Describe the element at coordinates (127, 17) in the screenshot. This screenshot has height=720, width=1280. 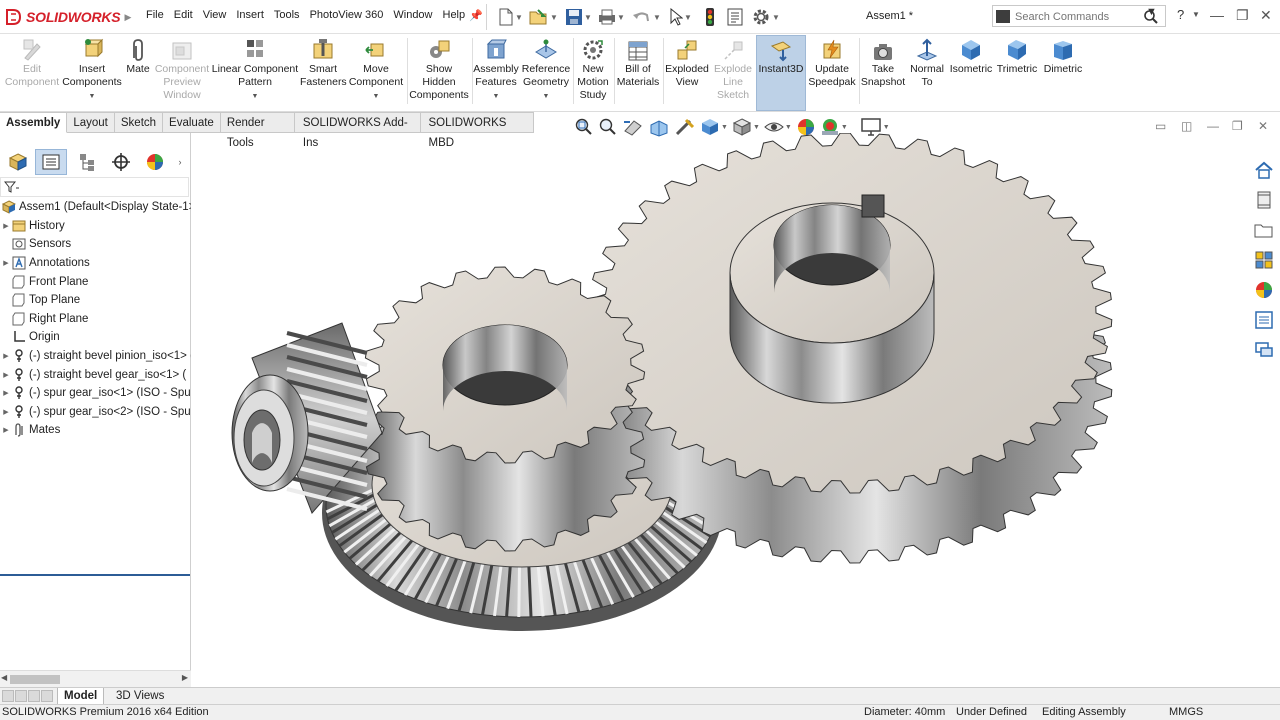
I see `chevron-right-icon: ▶` at that location.